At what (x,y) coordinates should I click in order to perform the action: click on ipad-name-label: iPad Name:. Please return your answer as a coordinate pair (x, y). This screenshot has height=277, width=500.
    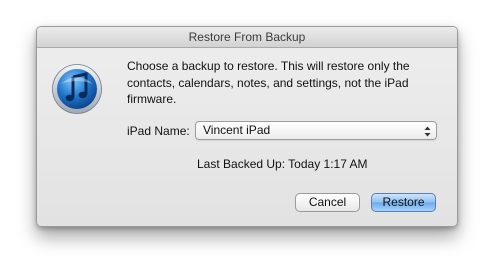
    Looking at the image, I should click on (158, 131).